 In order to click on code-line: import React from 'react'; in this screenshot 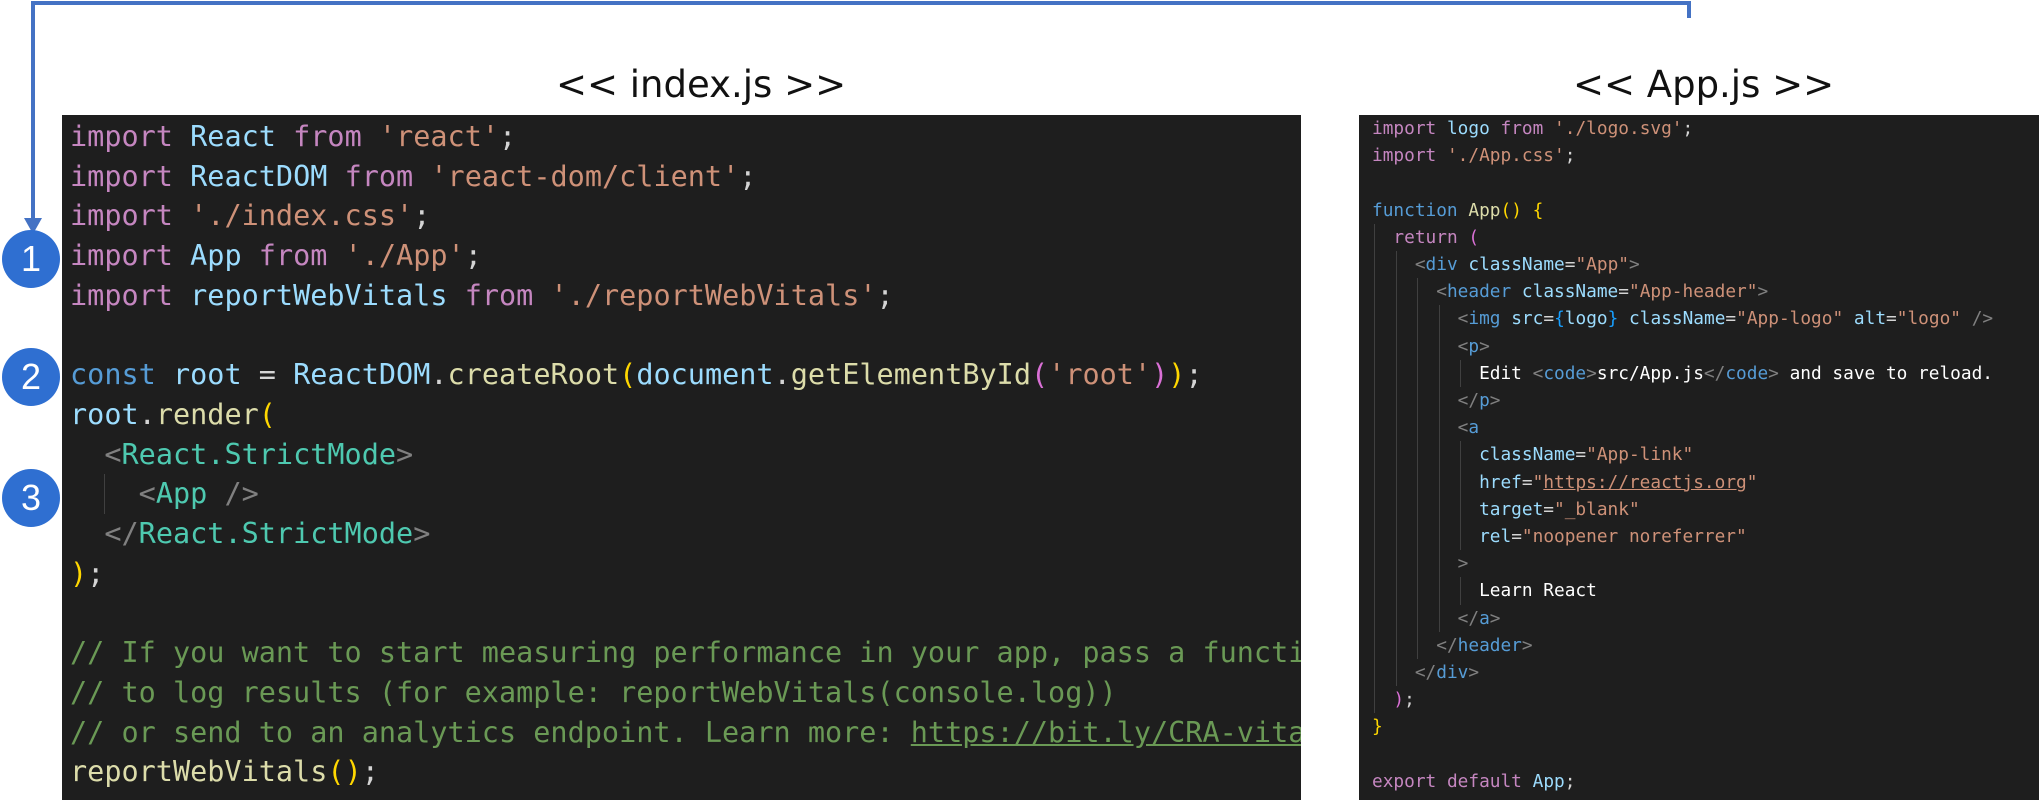, I will do `click(293, 136)`.